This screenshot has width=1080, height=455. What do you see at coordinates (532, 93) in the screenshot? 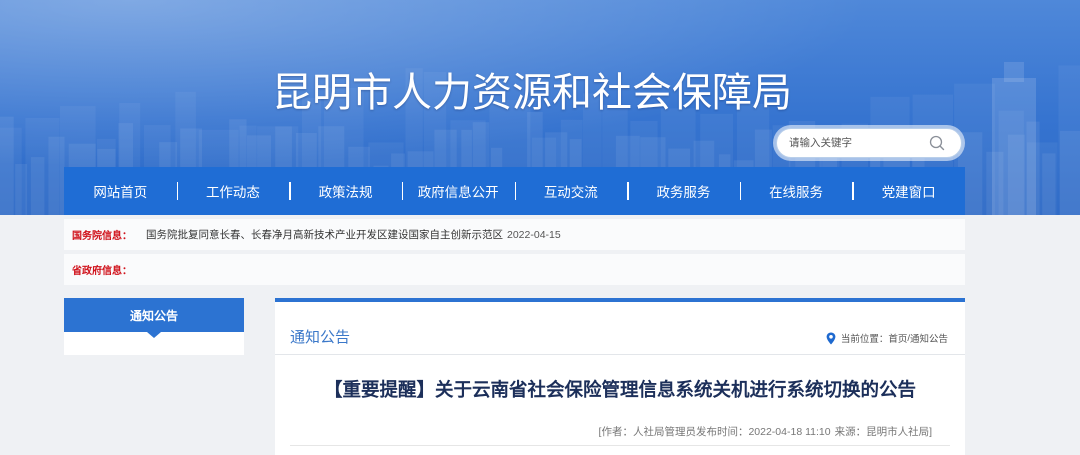
I see `site-title: 昆明市人力资源和社会保障局` at bounding box center [532, 93].